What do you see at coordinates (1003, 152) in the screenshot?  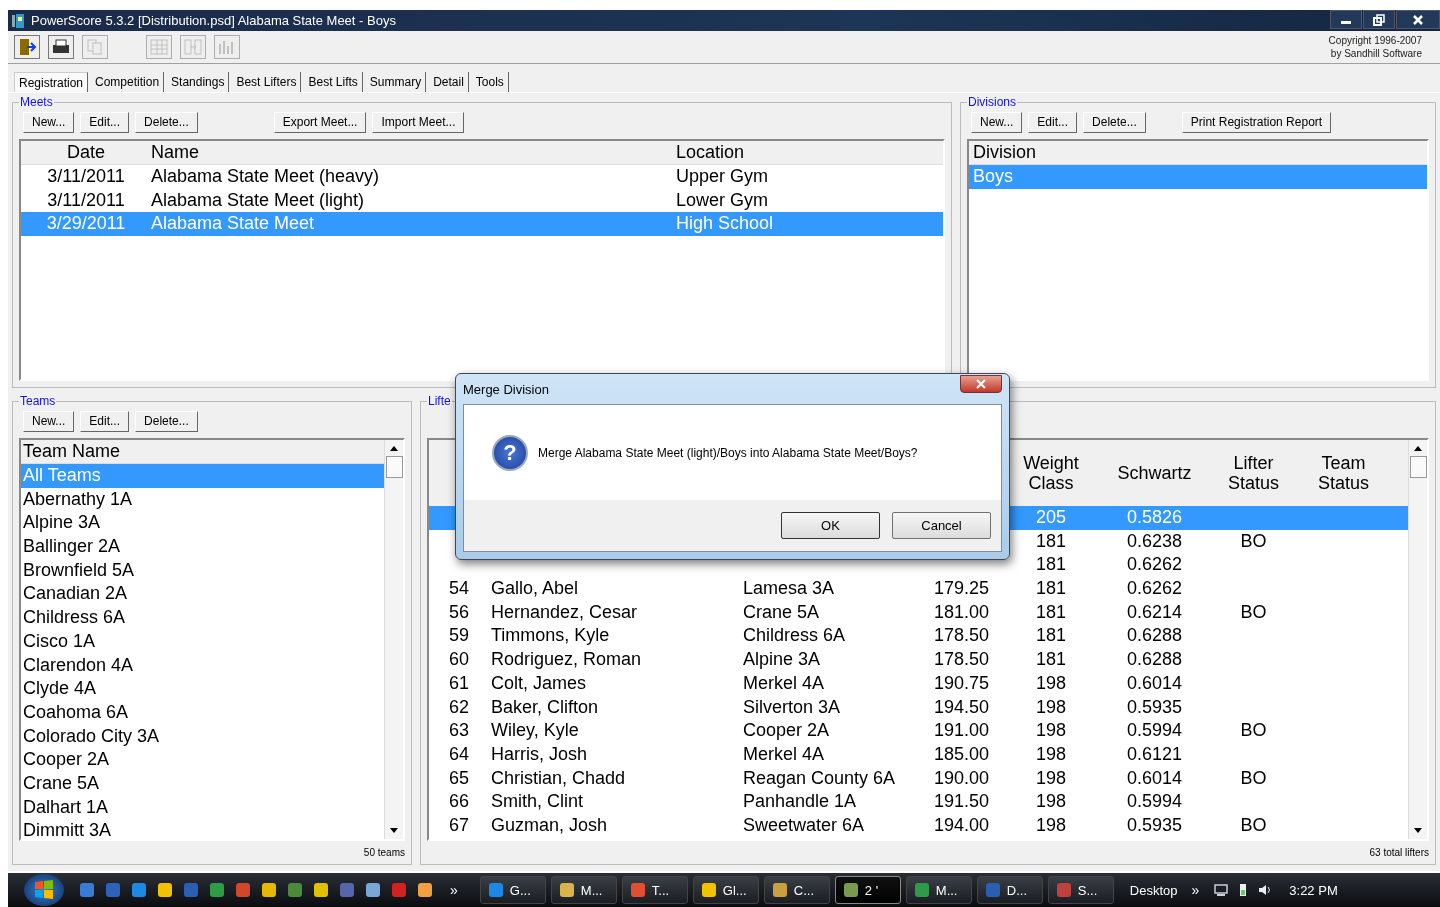 I see `column-header: Division` at bounding box center [1003, 152].